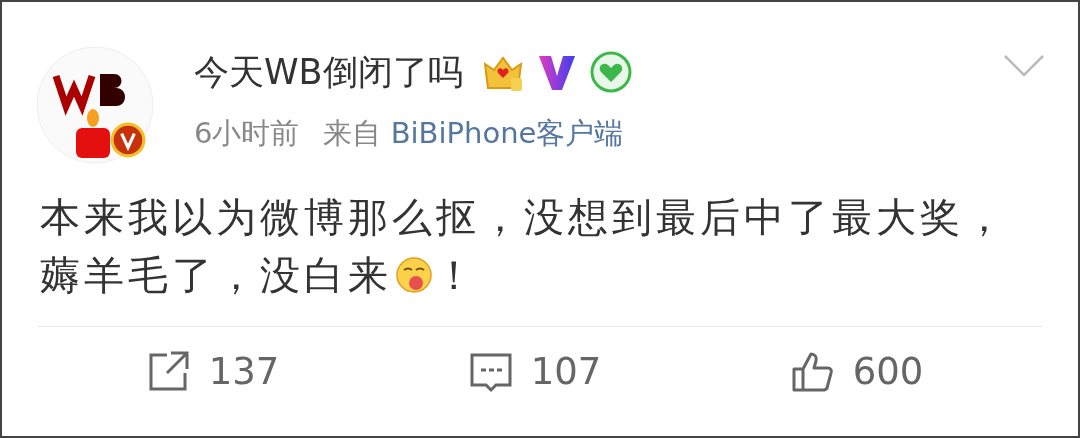 This screenshot has width=1080, height=438. What do you see at coordinates (213, 371) in the screenshot?
I see `repost-button: 137` at bounding box center [213, 371].